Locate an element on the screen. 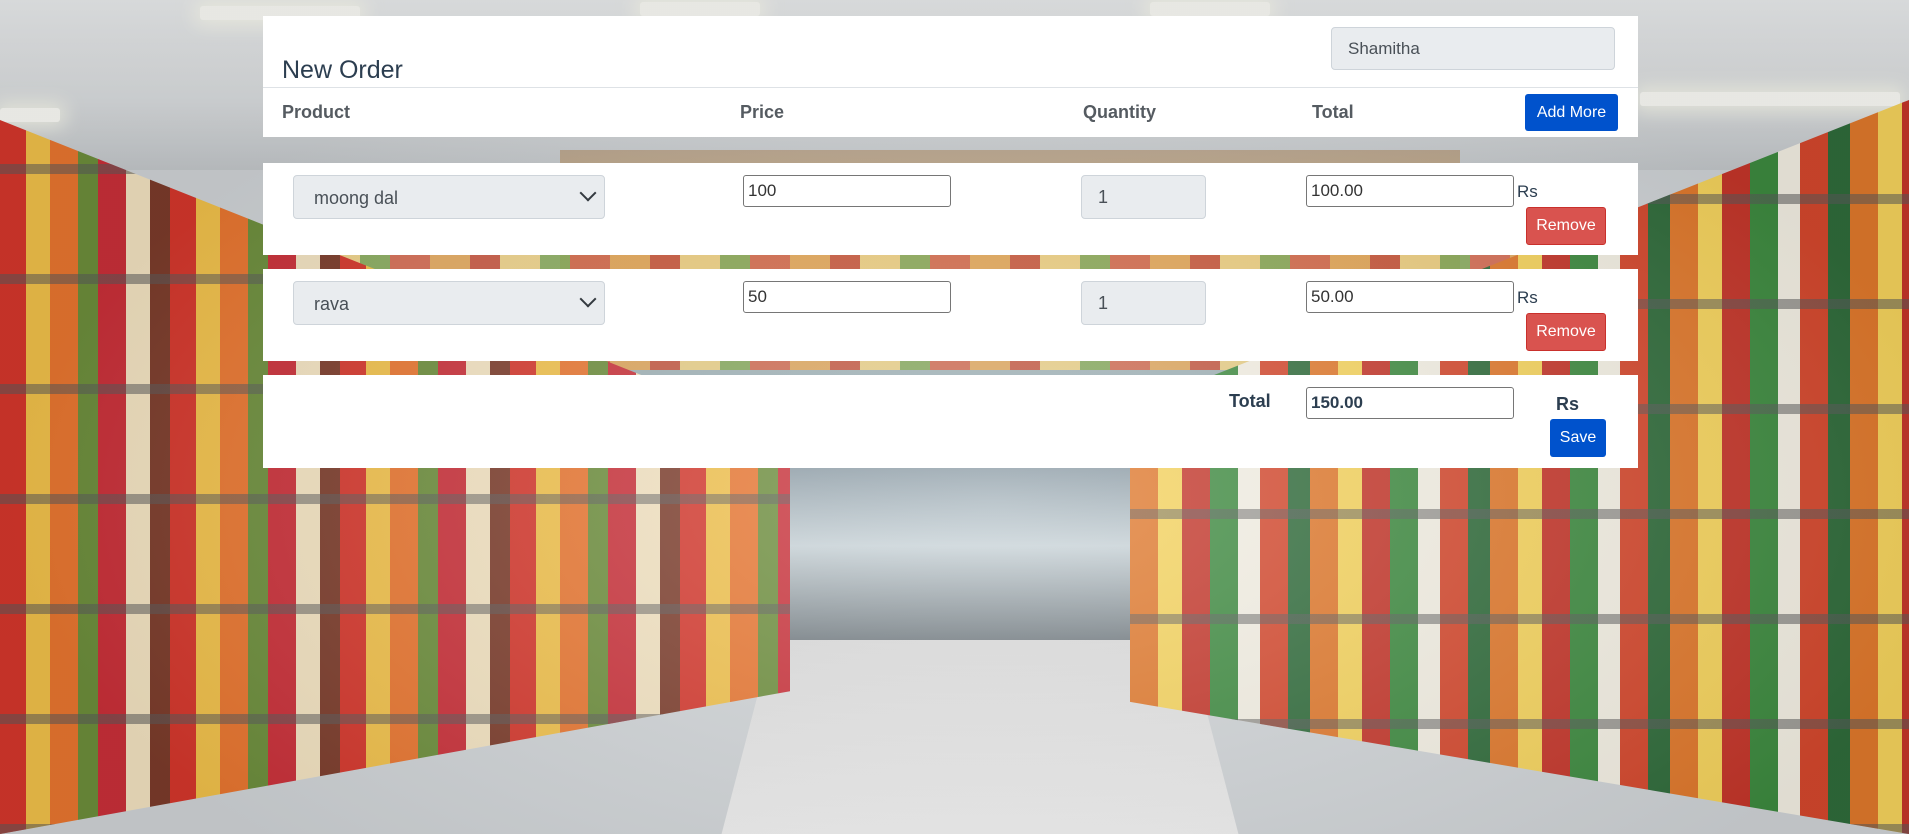 The width and height of the screenshot is (1909, 834). column-header-price: Price is located at coordinates (762, 112).